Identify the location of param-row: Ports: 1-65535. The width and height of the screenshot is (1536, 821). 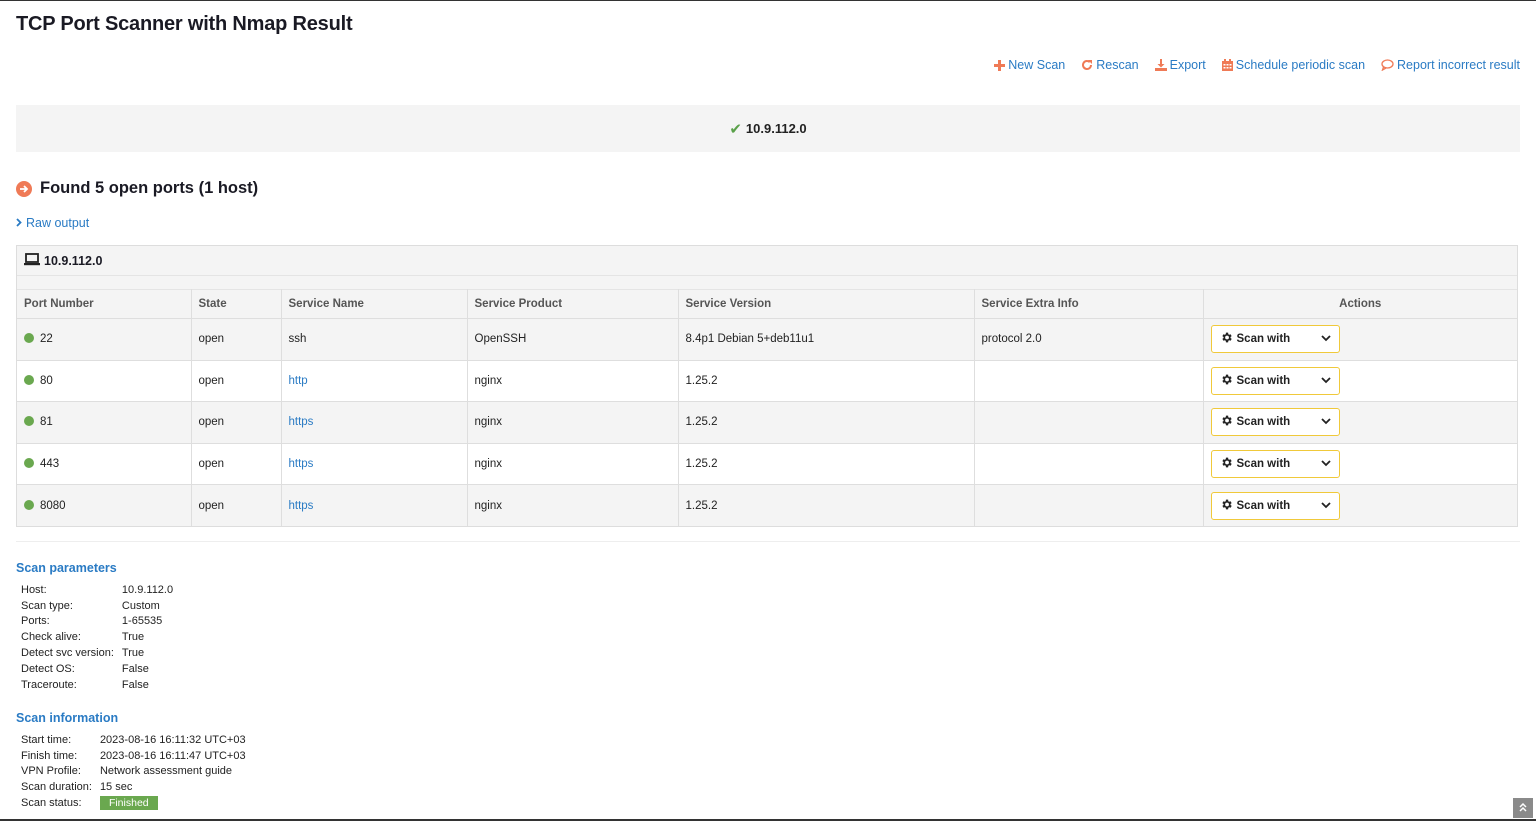
(97, 622).